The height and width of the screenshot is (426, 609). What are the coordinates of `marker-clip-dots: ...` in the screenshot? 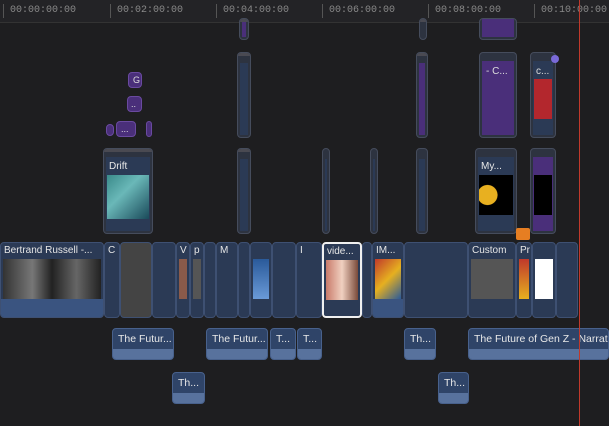 It's located at (126, 129).